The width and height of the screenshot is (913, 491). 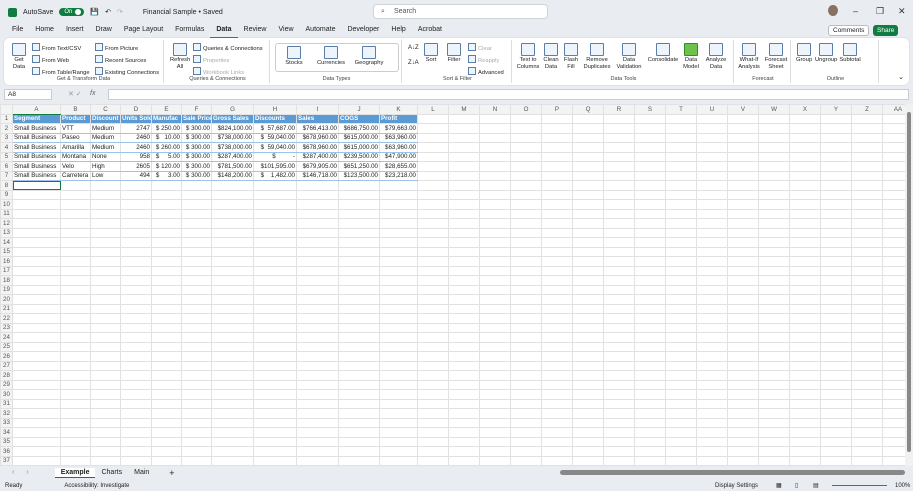 I want to click on header-cell: Units Sold, so click(x=136, y=118).